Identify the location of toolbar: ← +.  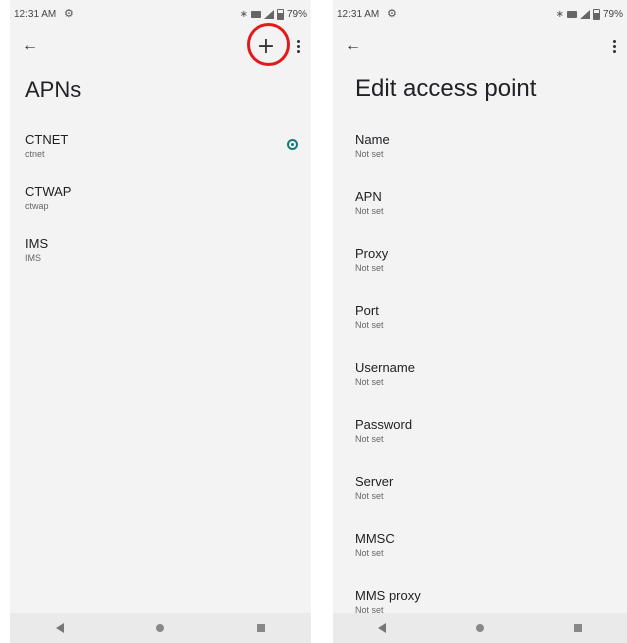
(160, 44).